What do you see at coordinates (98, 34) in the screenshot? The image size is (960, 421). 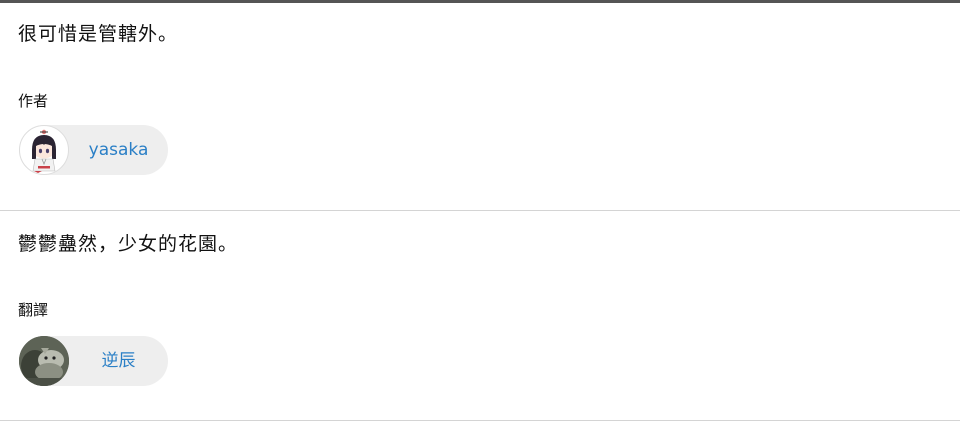 I see `section-quote: 很可惜是管轄外。` at bounding box center [98, 34].